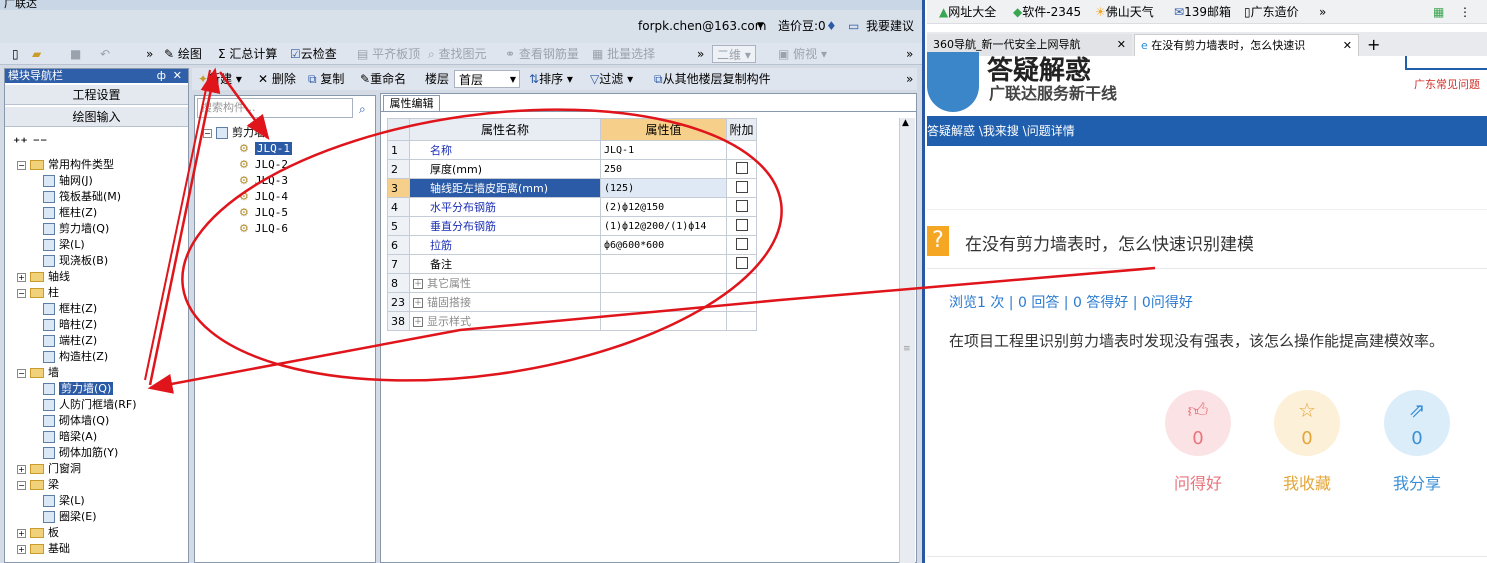 This screenshot has height=563, width=1487. What do you see at coordinates (663, 169) in the screenshot?
I see `property-value: 250` at bounding box center [663, 169].